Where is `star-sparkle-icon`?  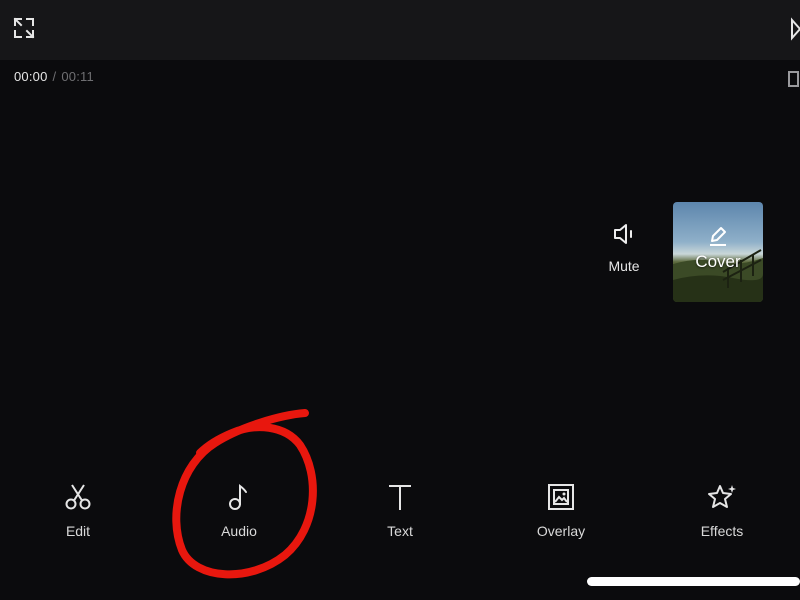
star-sparkle-icon is located at coordinates (722, 497).